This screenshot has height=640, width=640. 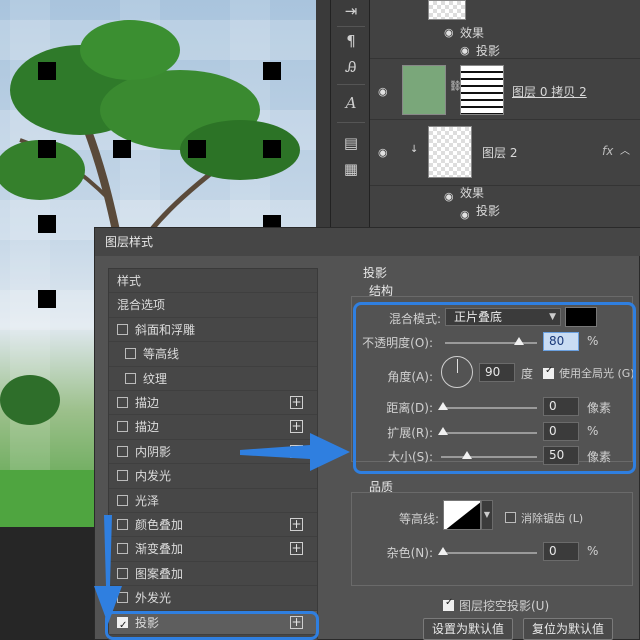 I want to click on annotation-arrows, so click(x=222, y=528).